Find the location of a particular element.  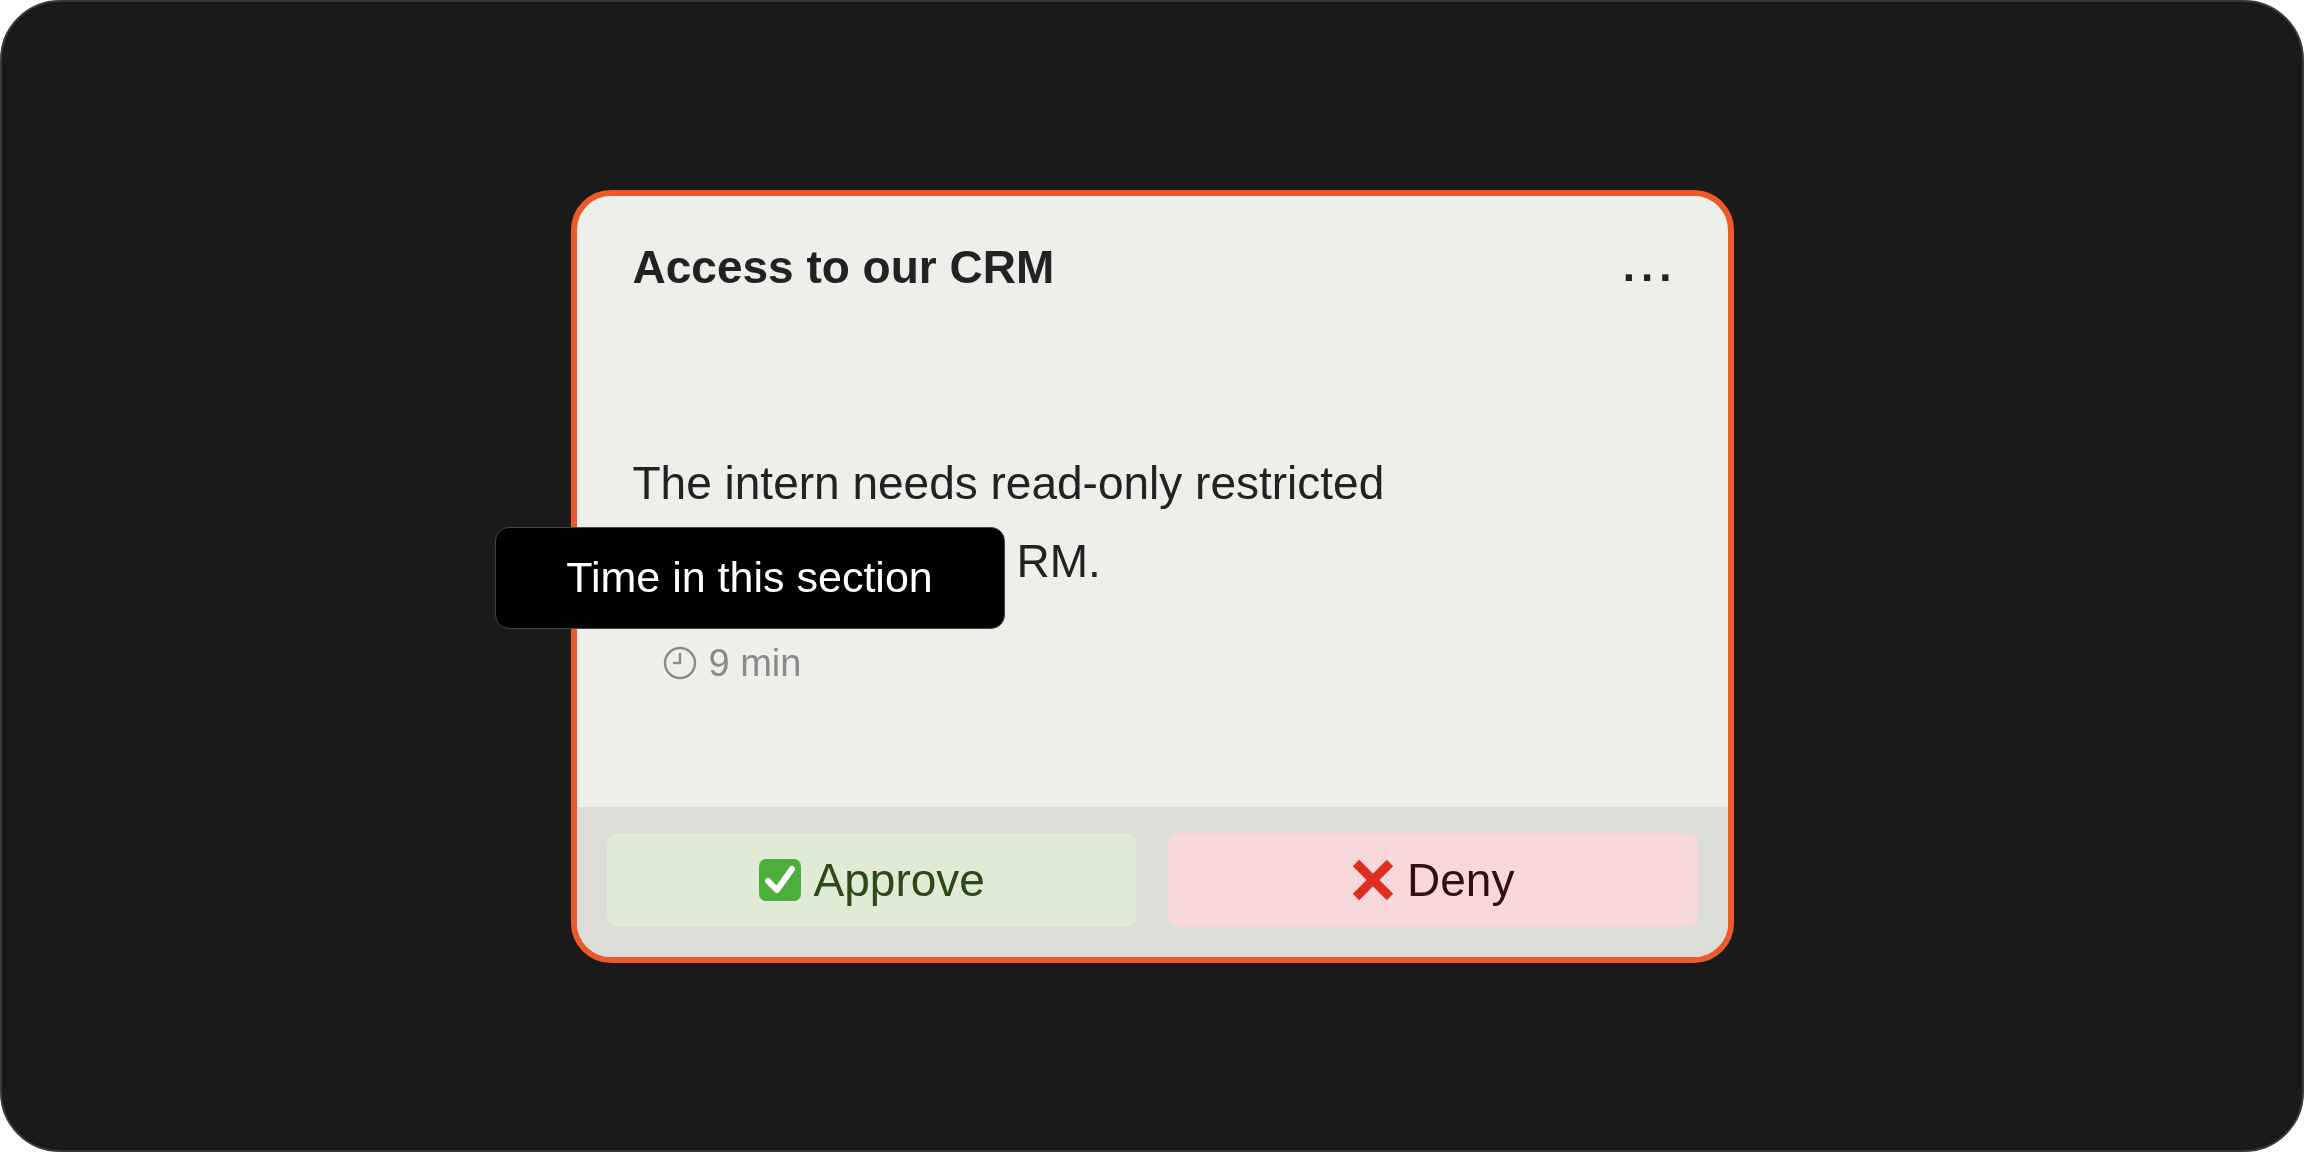

card-title: Access to our CRM is located at coordinates (843, 266).